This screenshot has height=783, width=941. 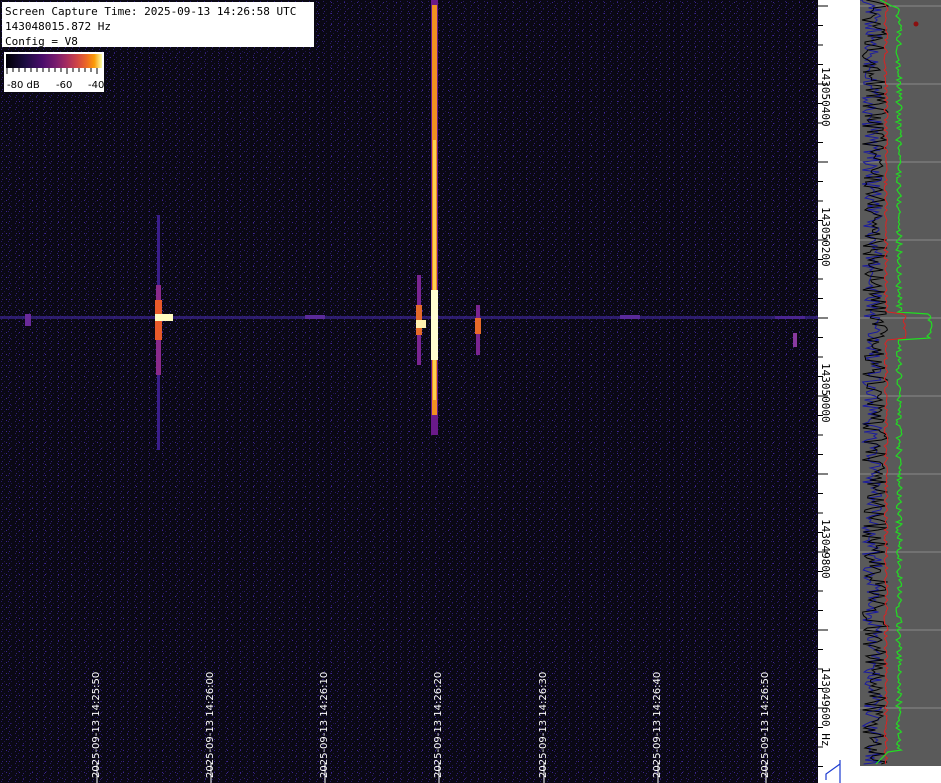 What do you see at coordinates (96, 724) in the screenshot?
I see `time-label: 2025-09-13 14:25:50` at bounding box center [96, 724].